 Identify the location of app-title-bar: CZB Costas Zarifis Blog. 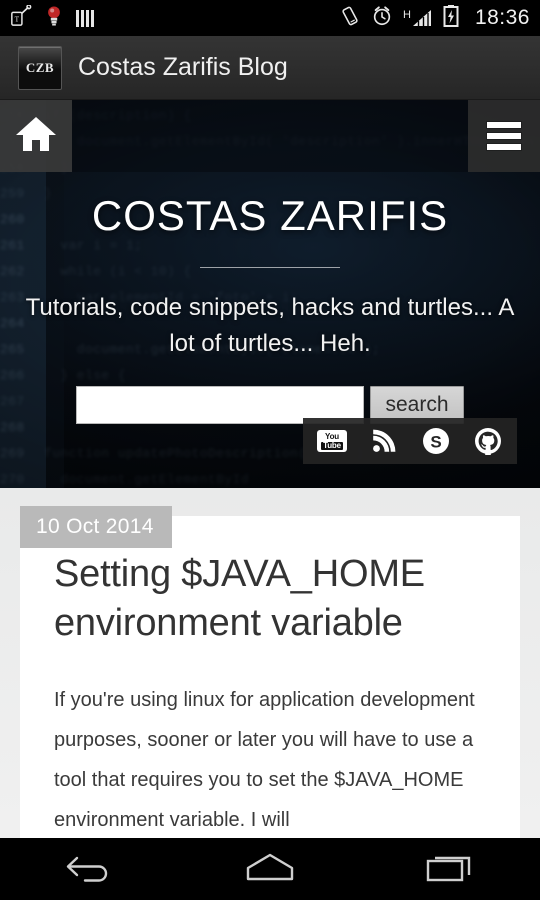
(270, 68).